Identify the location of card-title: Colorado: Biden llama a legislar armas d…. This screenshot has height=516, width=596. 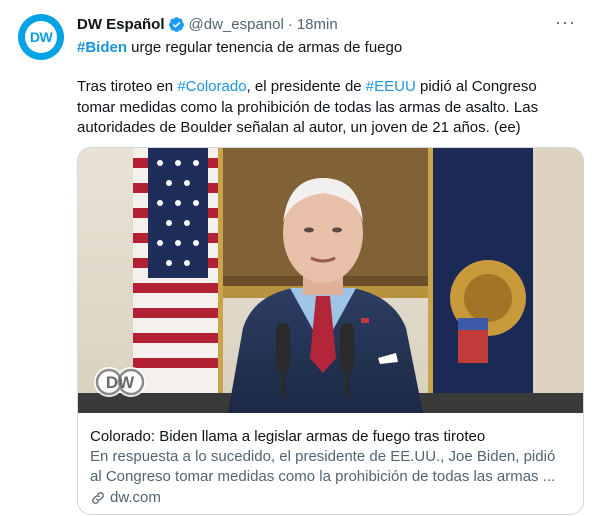
(330, 437).